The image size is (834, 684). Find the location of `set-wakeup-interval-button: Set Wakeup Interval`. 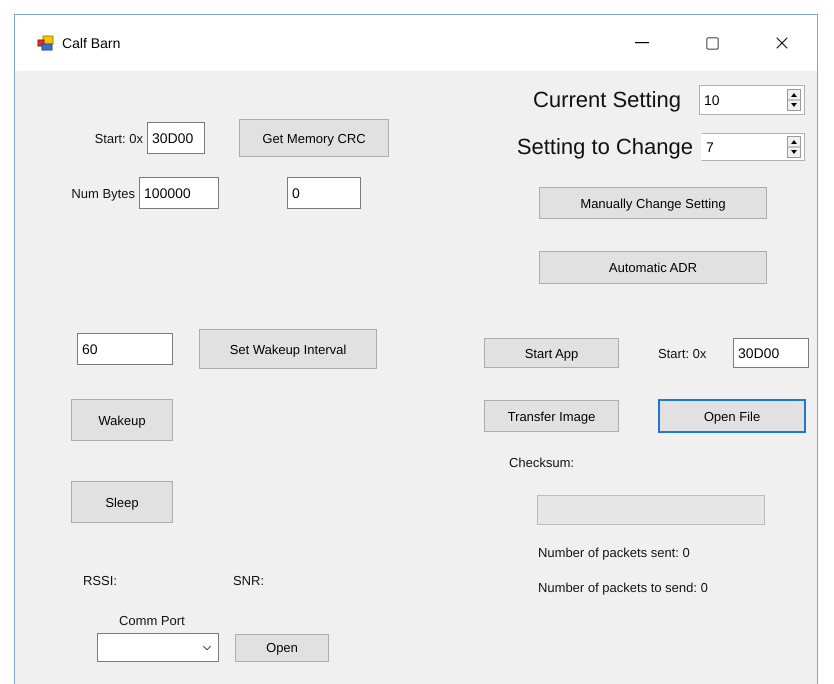

set-wakeup-interval-button: Set Wakeup Interval is located at coordinates (288, 349).